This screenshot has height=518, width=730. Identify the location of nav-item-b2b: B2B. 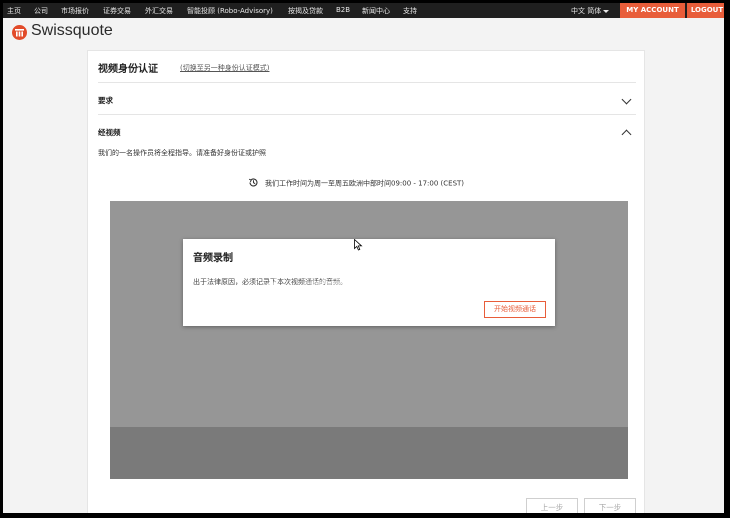
(343, 10).